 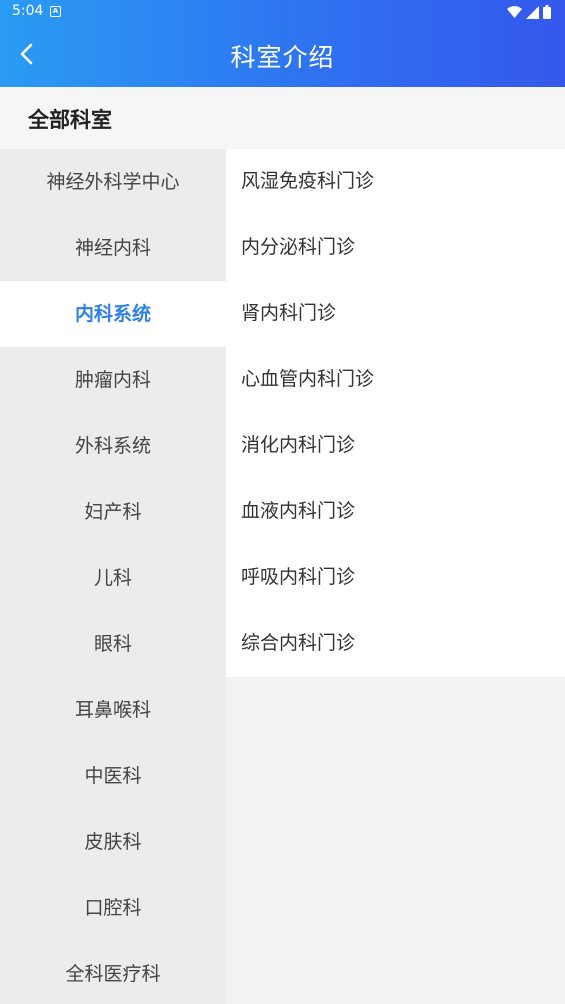 I want to click on category-item: 儿科, so click(x=113, y=578).